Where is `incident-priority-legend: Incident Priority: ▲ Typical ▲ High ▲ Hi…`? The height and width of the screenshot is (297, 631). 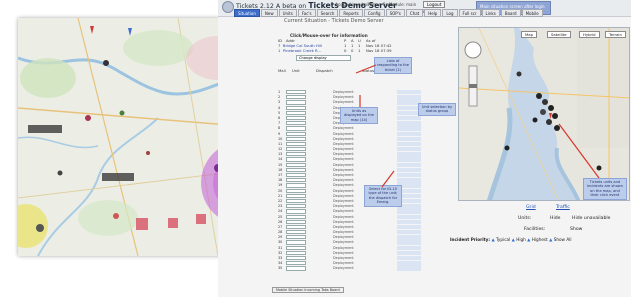 incident-priority-legend: Incident Priority: ▲ Typical ▲ High ▲ Hi… is located at coordinates (511, 239).